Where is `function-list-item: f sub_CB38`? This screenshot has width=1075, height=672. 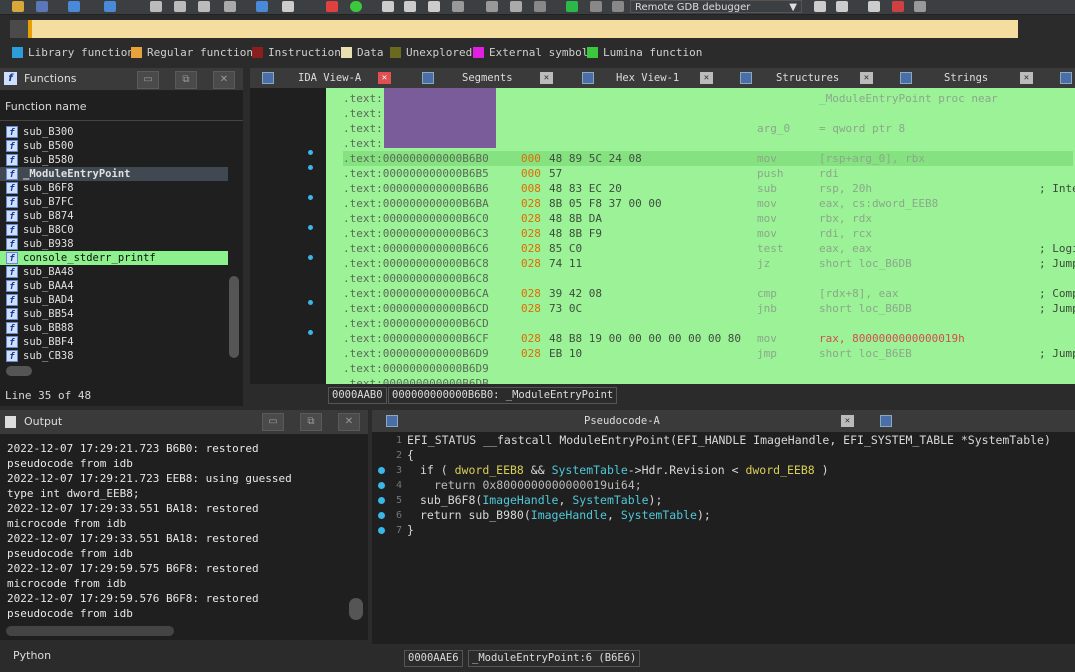 function-list-item: f sub_CB38 is located at coordinates (114, 356).